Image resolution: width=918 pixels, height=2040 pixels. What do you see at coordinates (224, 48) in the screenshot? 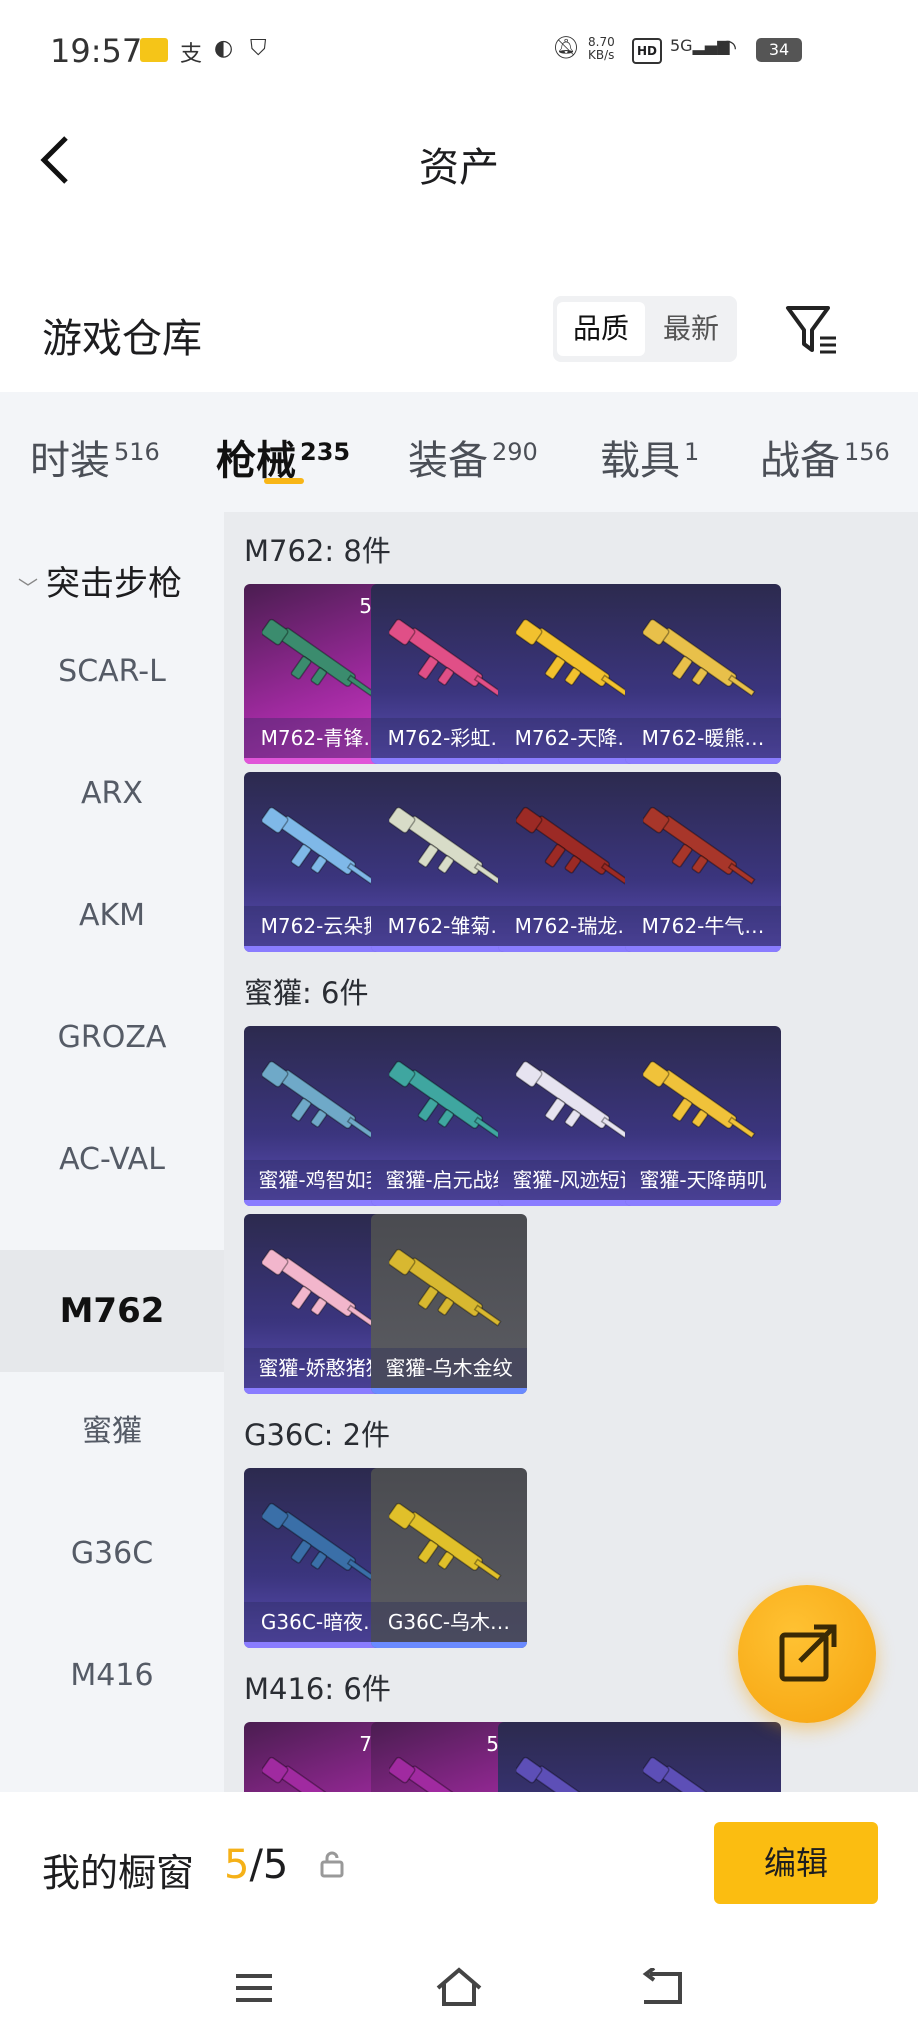
I see `app-icon: ◐` at bounding box center [224, 48].